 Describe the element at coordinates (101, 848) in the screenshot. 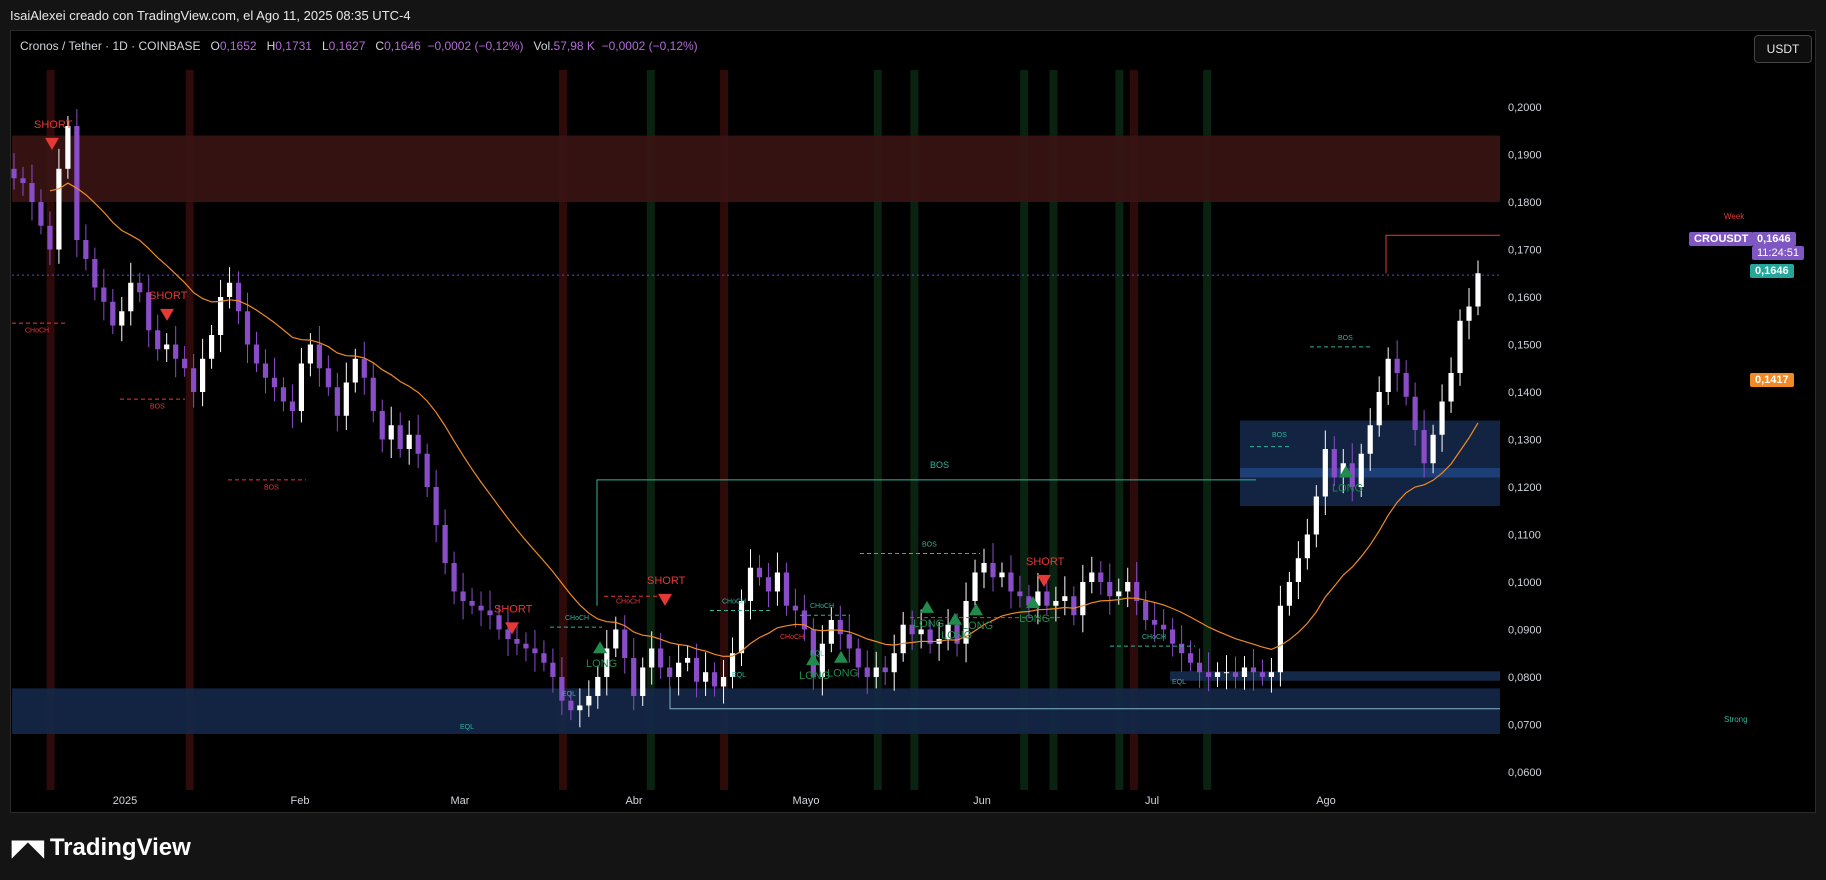

I see `tradingview-brand: ◤◥ TradingView` at that location.